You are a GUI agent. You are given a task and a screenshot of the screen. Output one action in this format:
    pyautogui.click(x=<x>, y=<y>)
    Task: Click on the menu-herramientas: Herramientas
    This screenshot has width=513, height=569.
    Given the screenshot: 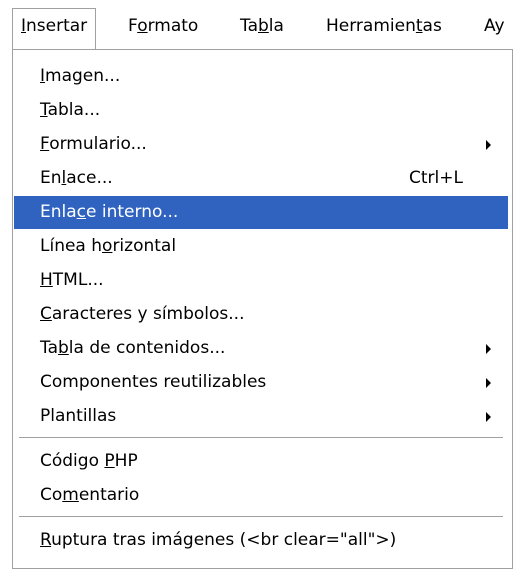 What is the action you would take?
    pyautogui.click(x=384, y=26)
    